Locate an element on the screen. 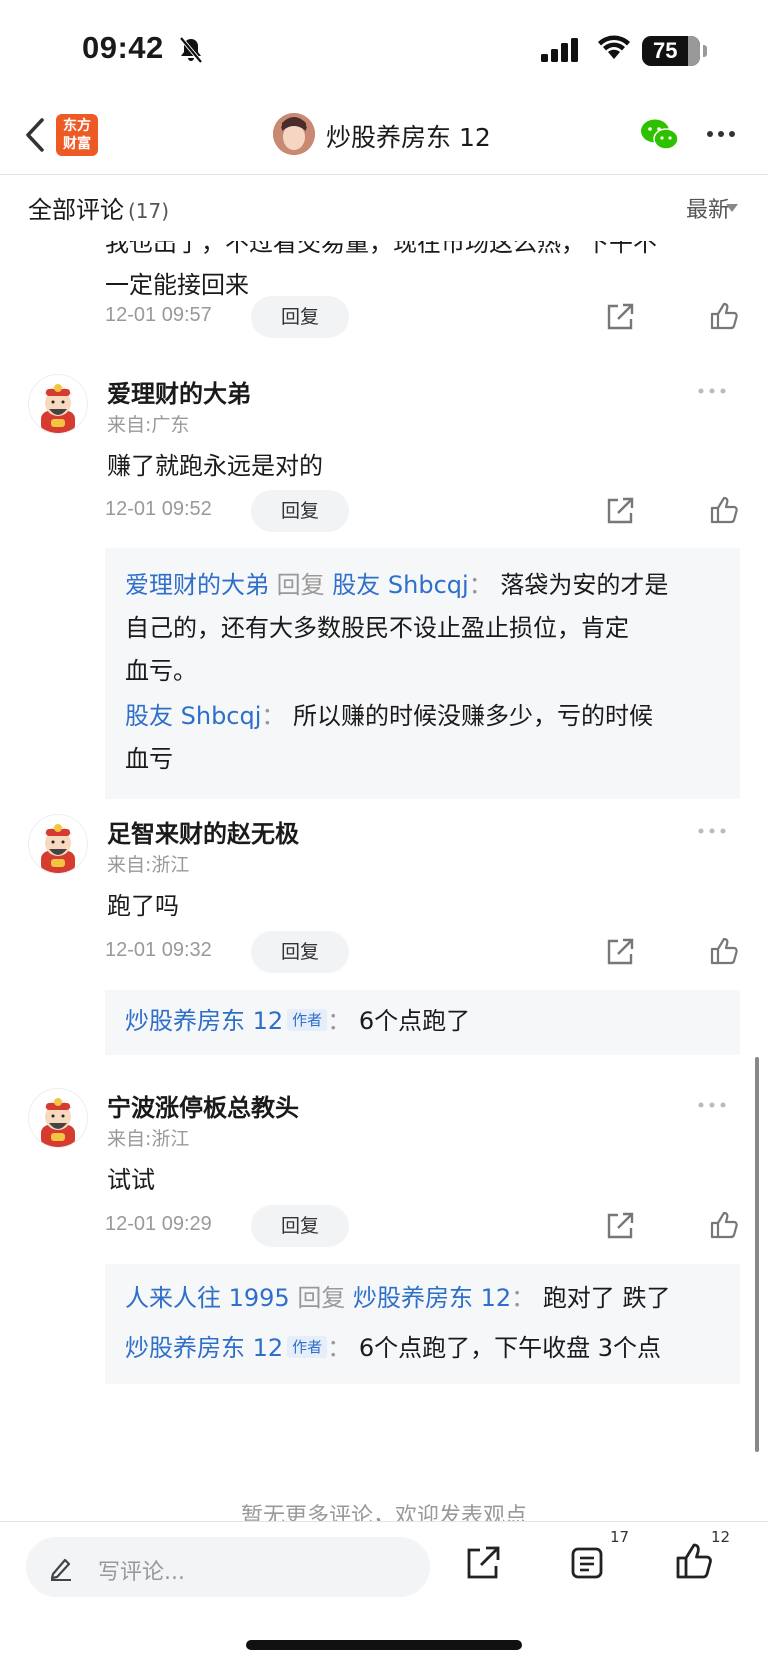  reply-item: 炒股养房东 12 作者： 6个点跑了，下午收盘 3个点 is located at coordinates (422, 1348).